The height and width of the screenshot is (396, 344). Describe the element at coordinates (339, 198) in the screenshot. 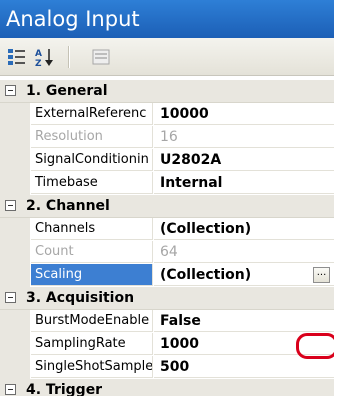

I see `scrollbar` at that location.